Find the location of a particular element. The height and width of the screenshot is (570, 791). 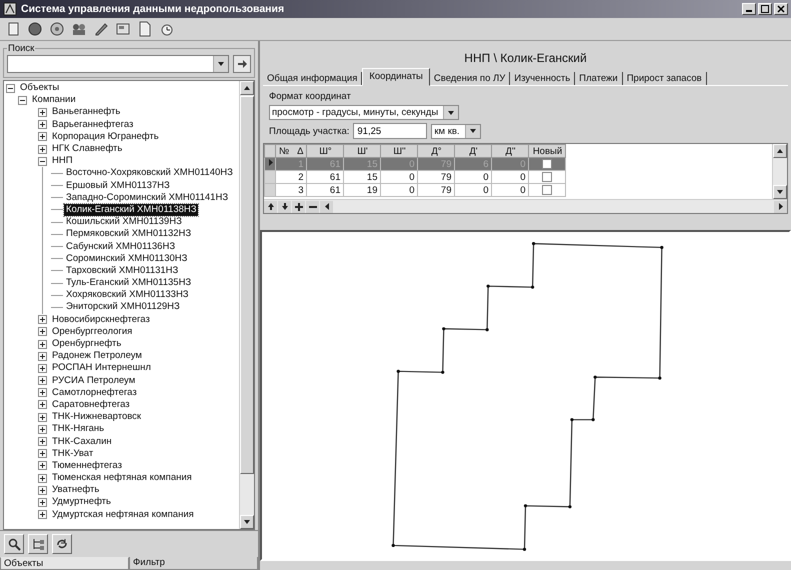

search-field is located at coordinates (118, 64).